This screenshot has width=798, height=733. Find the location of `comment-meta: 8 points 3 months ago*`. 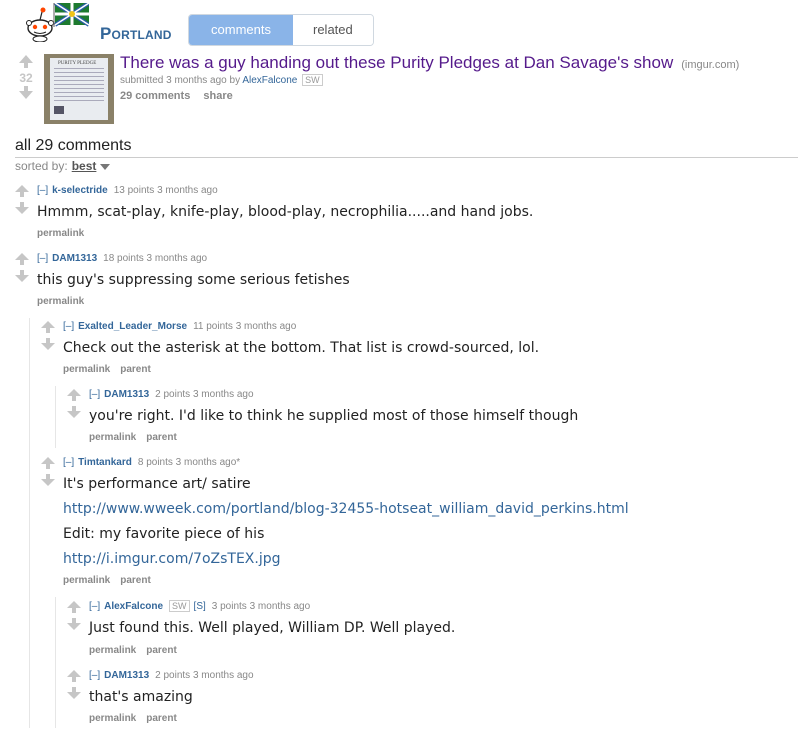

comment-meta: 8 points 3 months ago* is located at coordinates (189, 462).